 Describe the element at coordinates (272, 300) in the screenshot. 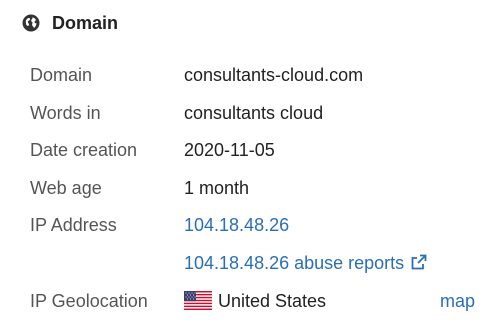

I see `country-name: United States` at that location.